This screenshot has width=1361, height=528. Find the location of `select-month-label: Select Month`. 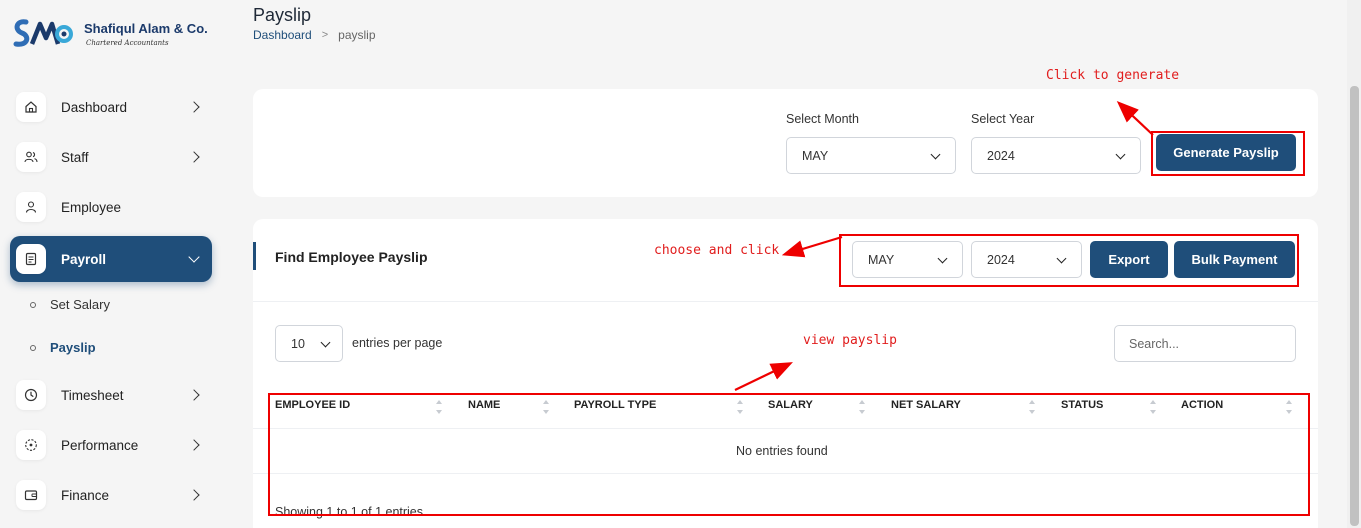

select-month-label: Select Month is located at coordinates (822, 119).